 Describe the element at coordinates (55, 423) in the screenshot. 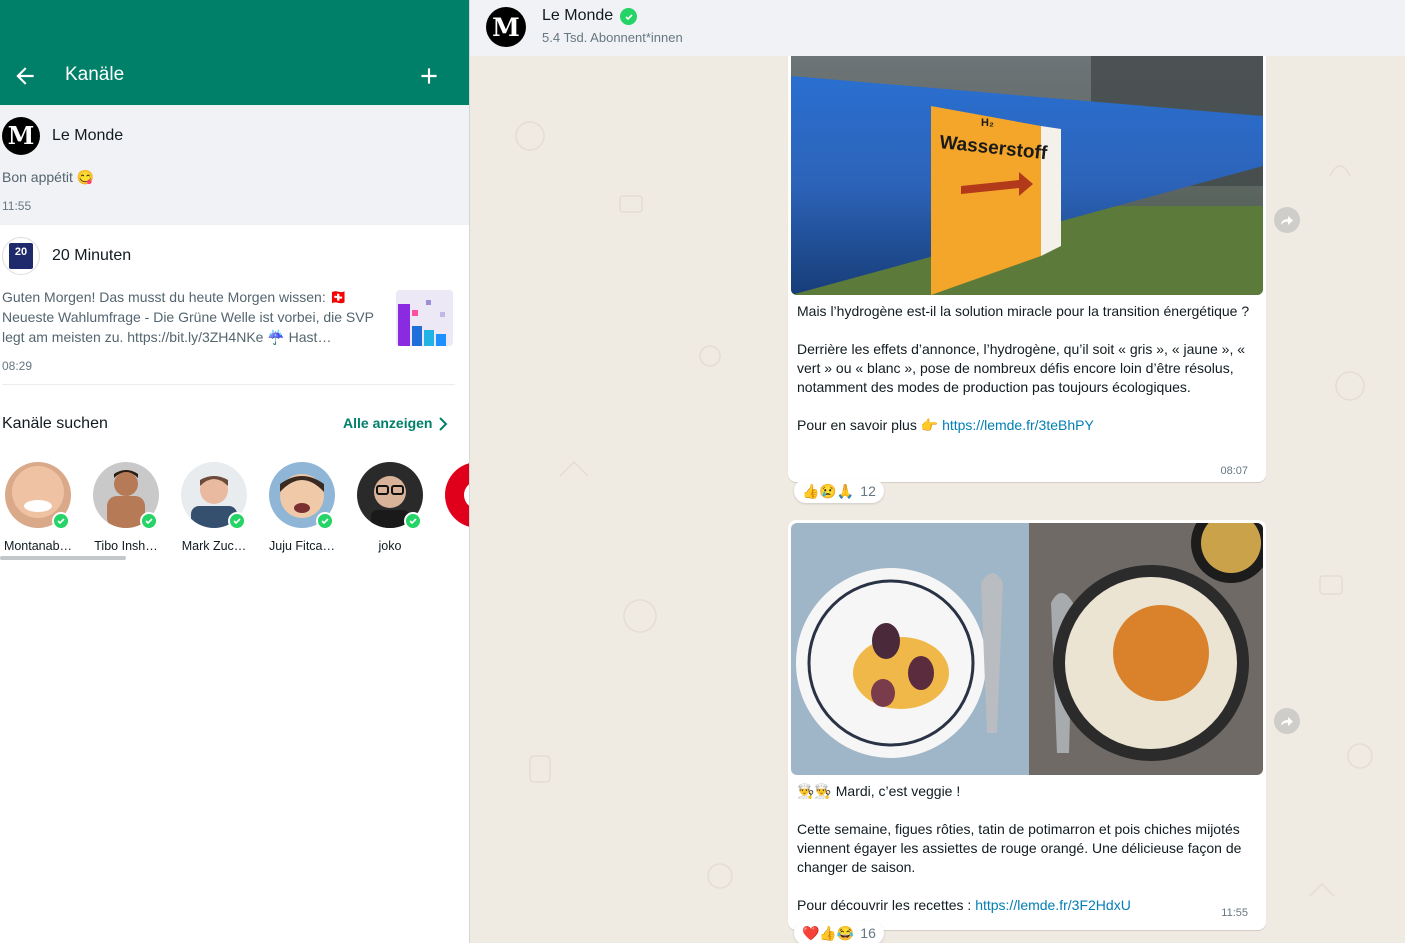

I see `search-channels-title: Kanäle suchen` at that location.